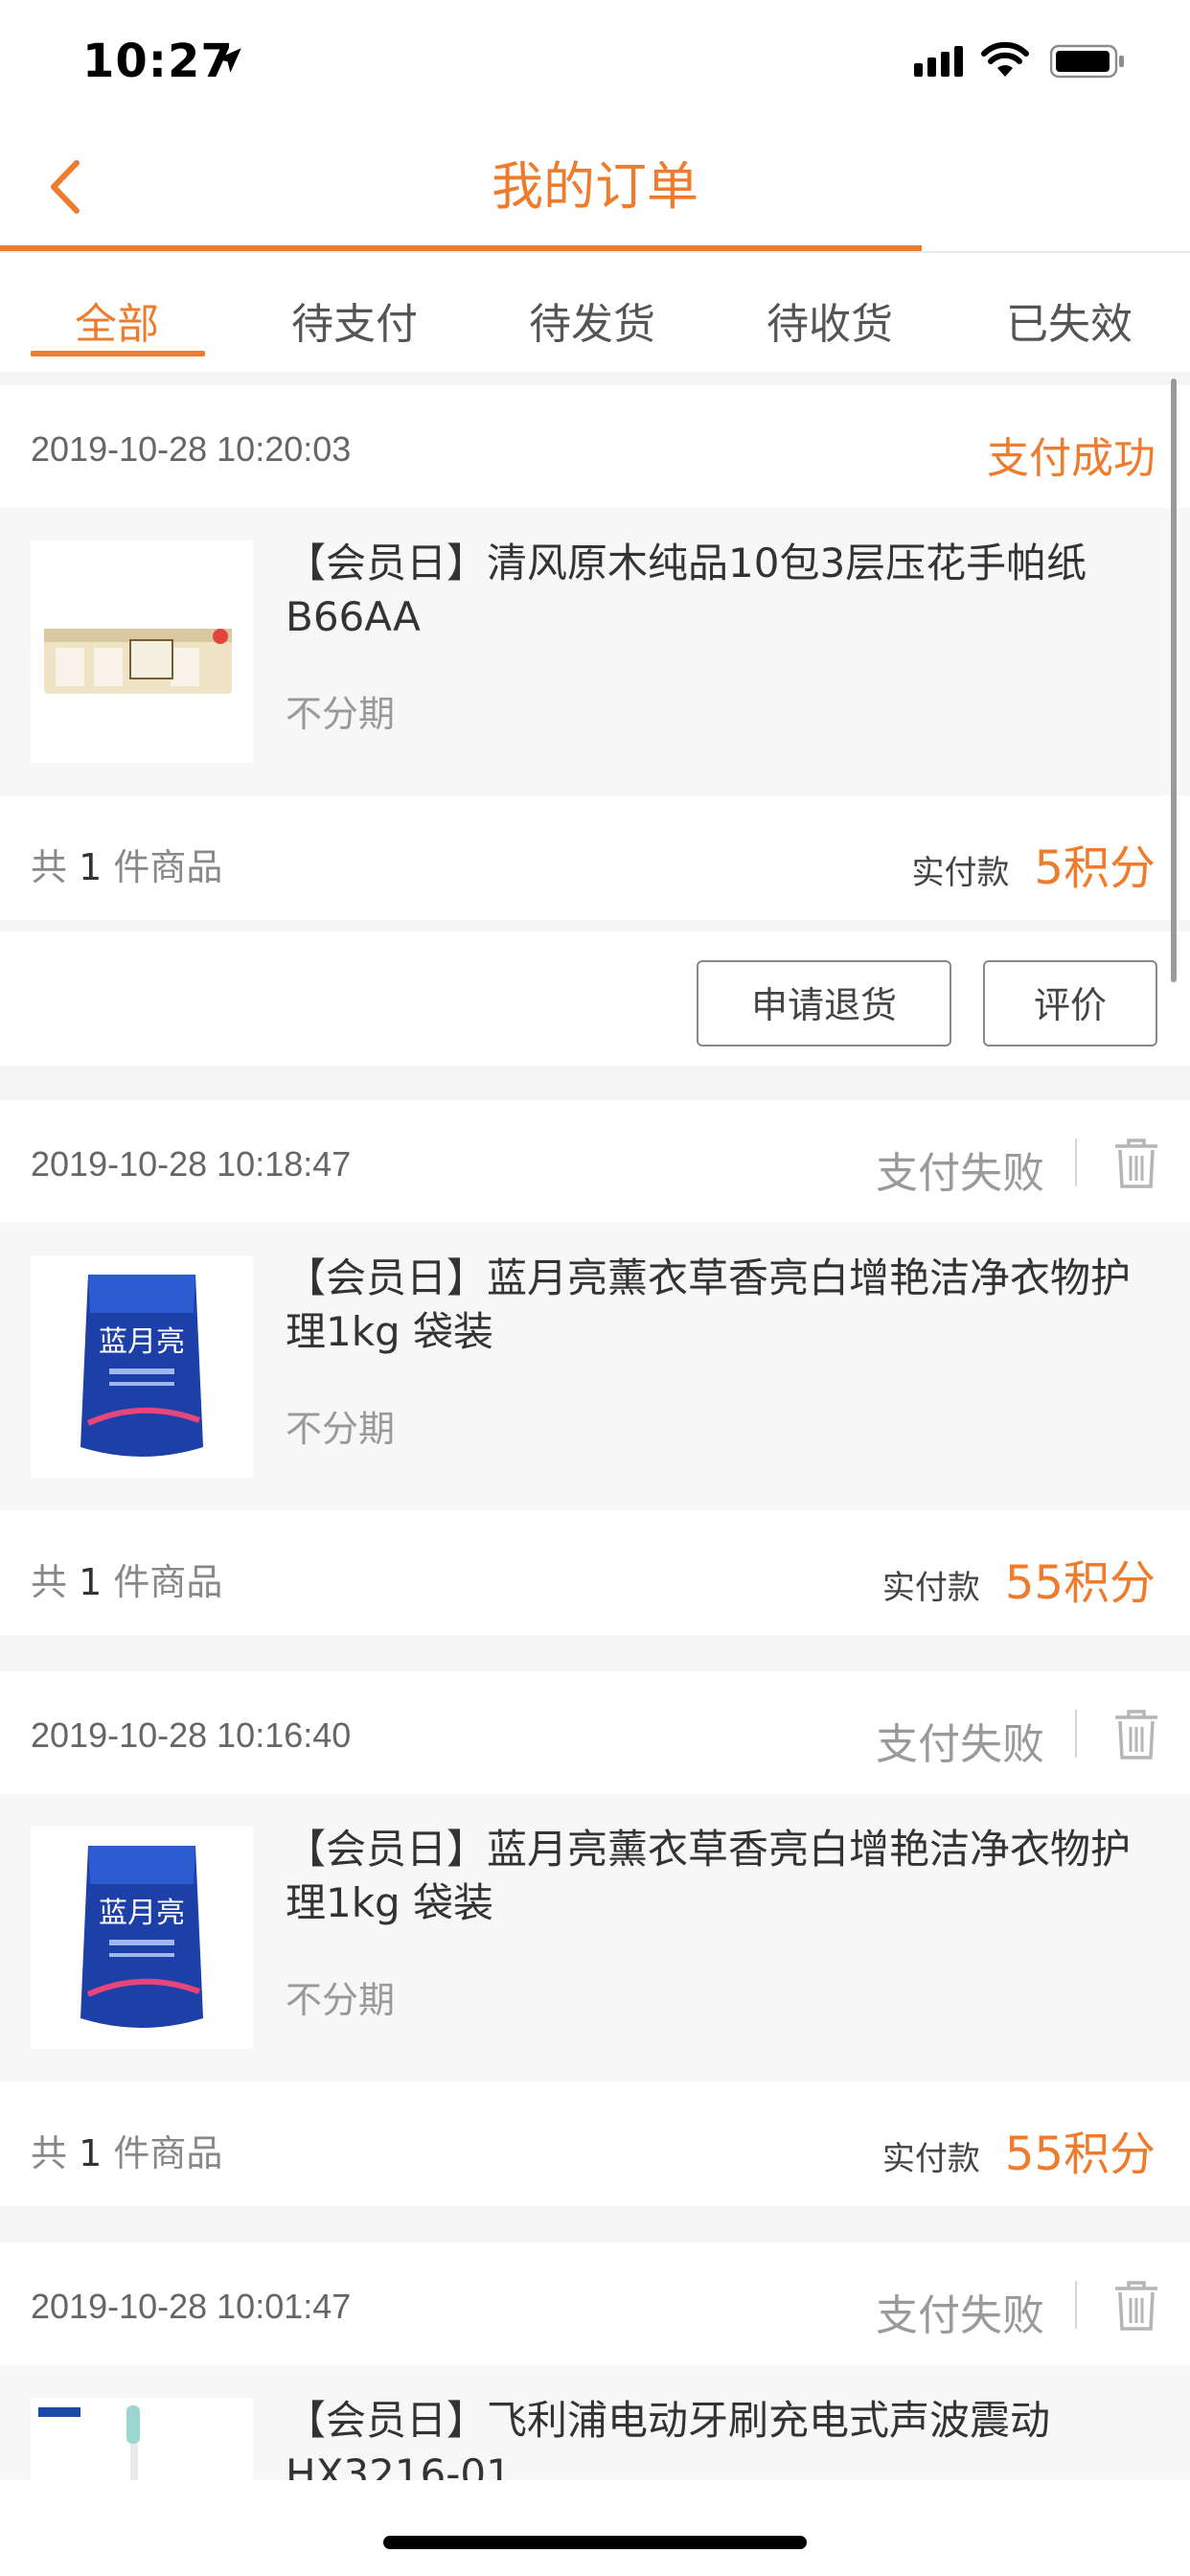  I want to click on page-load-progress-bar, so click(461, 248).